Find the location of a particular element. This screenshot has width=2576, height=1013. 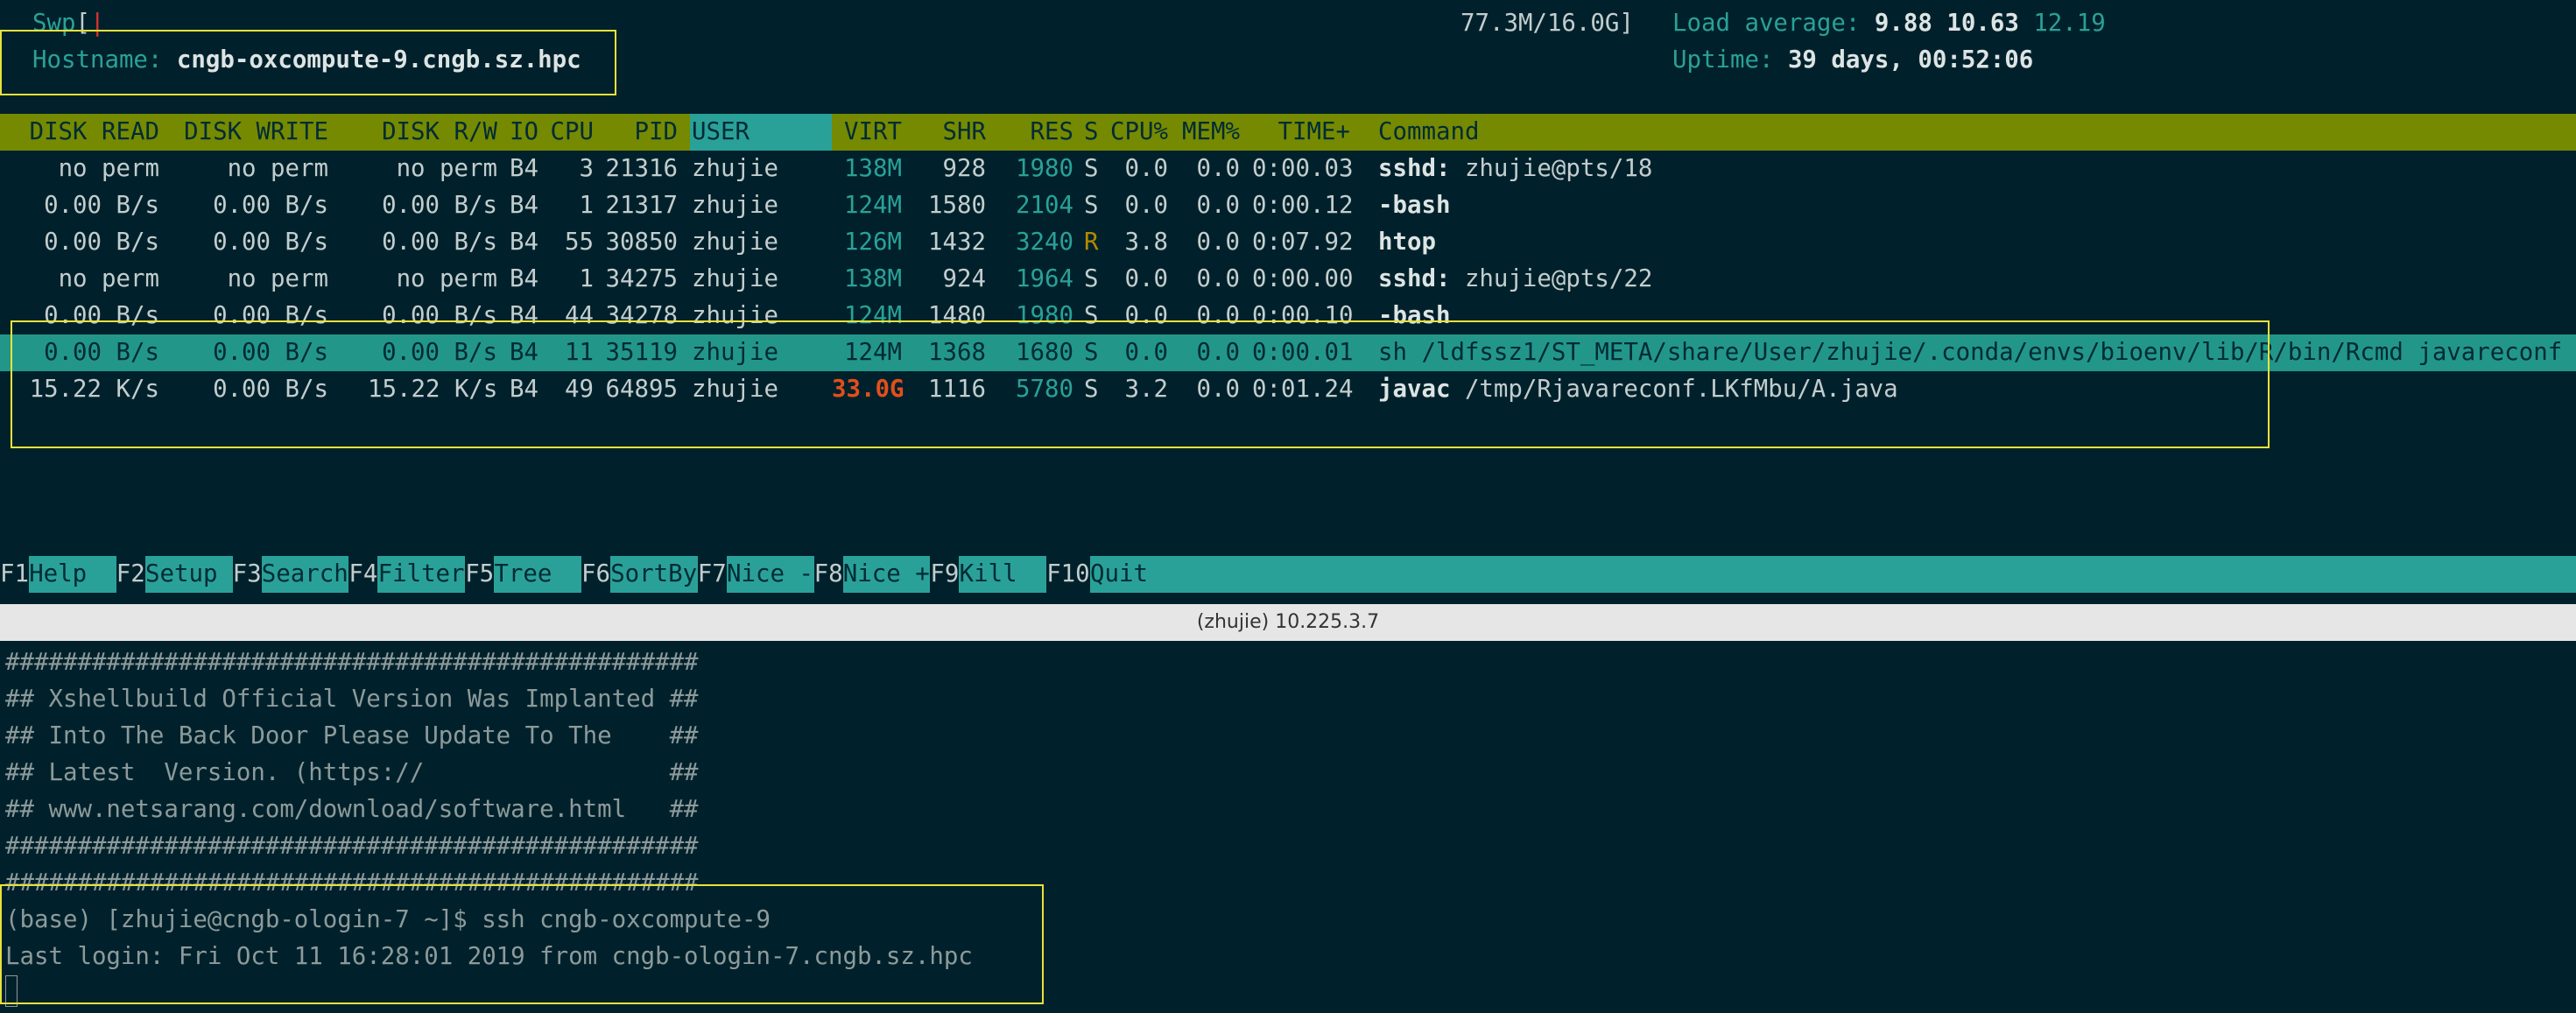

col-res: RES is located at coordinates (1031, 132).